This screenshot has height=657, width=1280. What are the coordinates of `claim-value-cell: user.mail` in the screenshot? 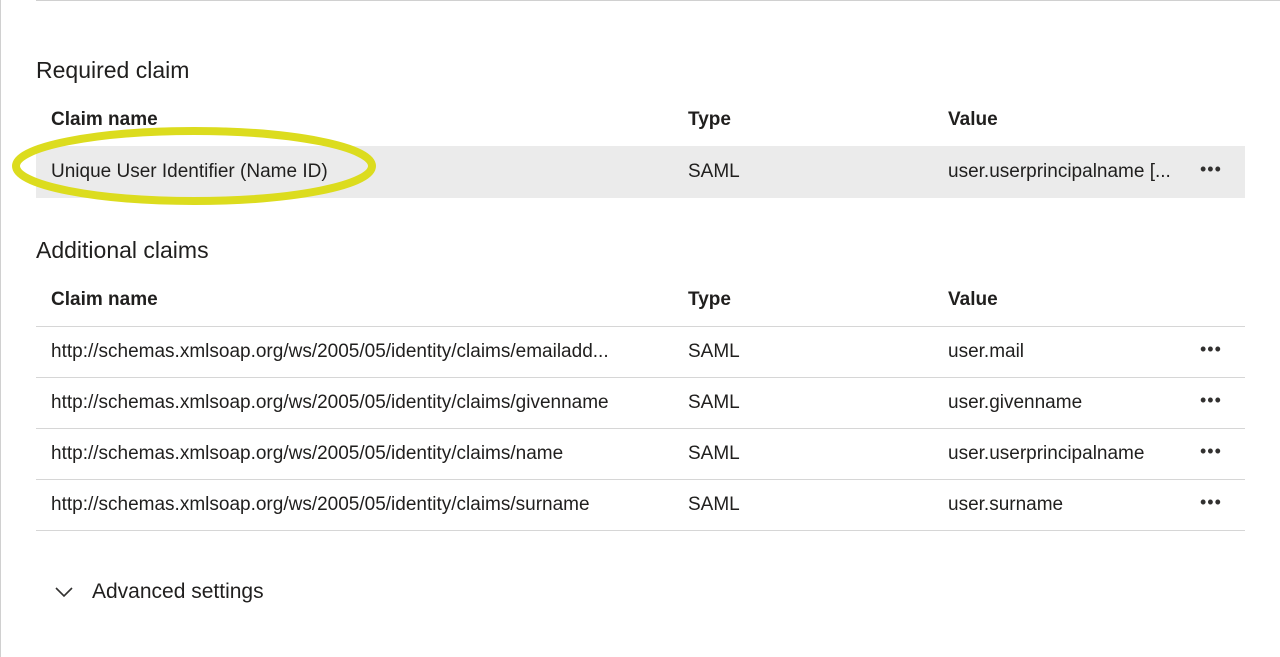 It's located at (986, 351).